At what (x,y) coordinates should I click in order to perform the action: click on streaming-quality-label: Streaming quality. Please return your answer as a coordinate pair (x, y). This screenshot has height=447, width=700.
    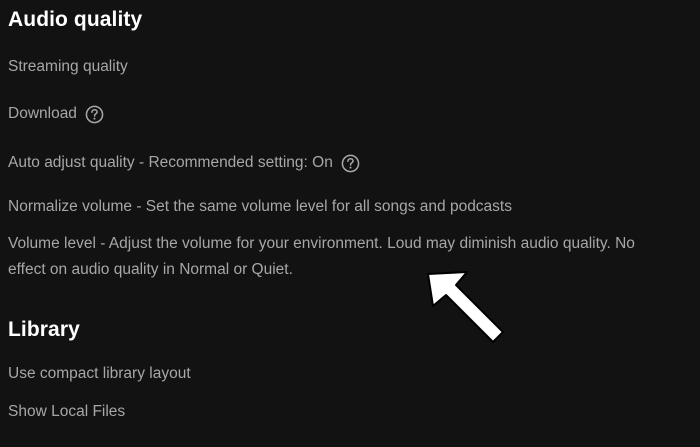
    Looking at the image, I should click on (68, 66).